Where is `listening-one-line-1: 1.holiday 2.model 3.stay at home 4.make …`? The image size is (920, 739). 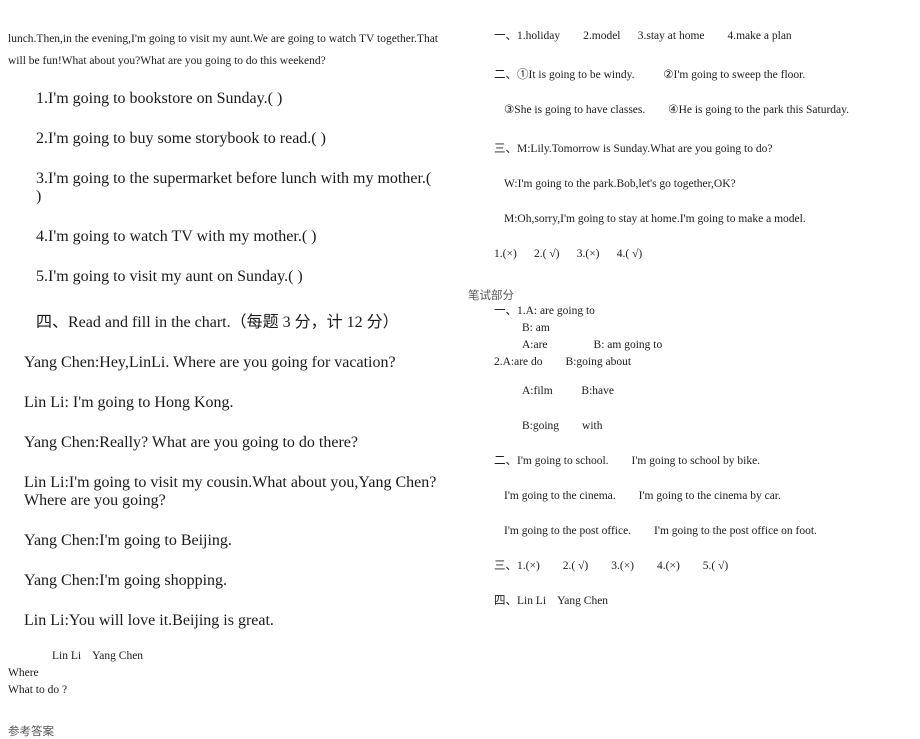
listening-one-line-1: 1.holiday 2.model 3.stay at home 4.make … is located at coordinates (654, 36).